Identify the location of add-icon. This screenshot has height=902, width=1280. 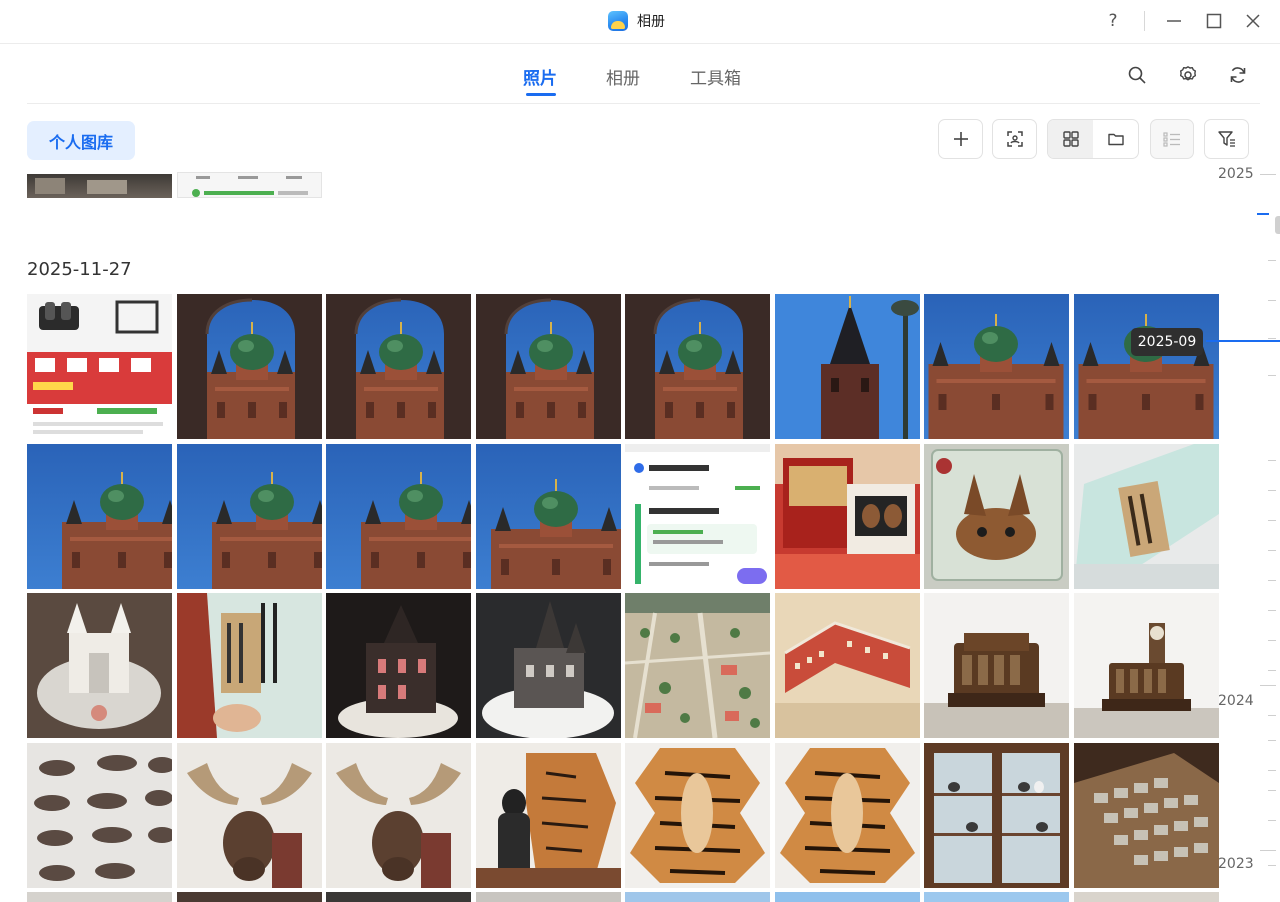
(960, 139).